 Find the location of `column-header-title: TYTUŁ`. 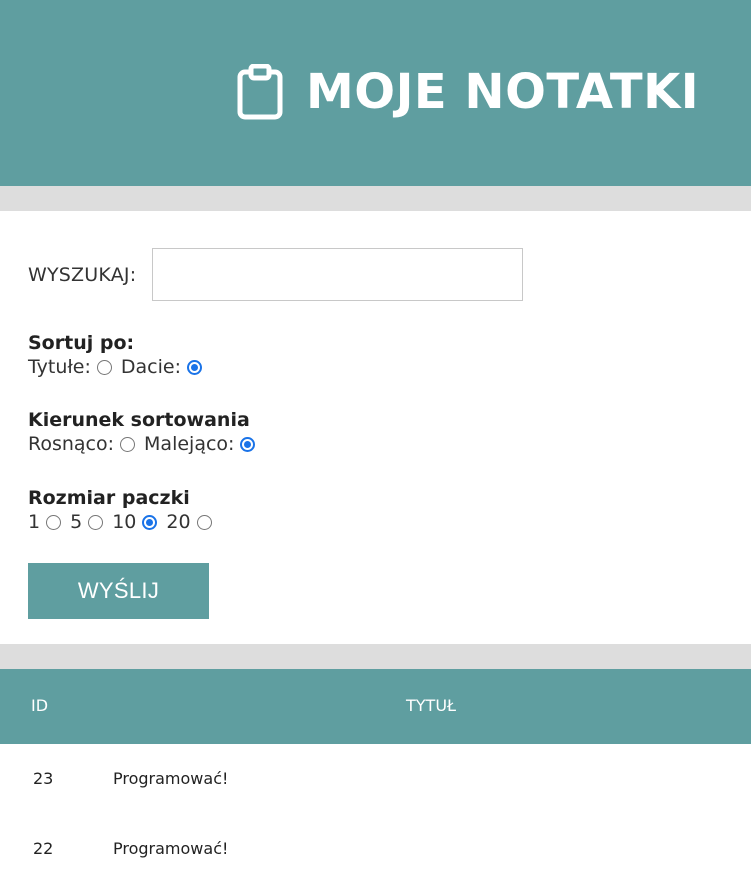

column-header-title: TYTUŁ is located at coordinates (431, 705).